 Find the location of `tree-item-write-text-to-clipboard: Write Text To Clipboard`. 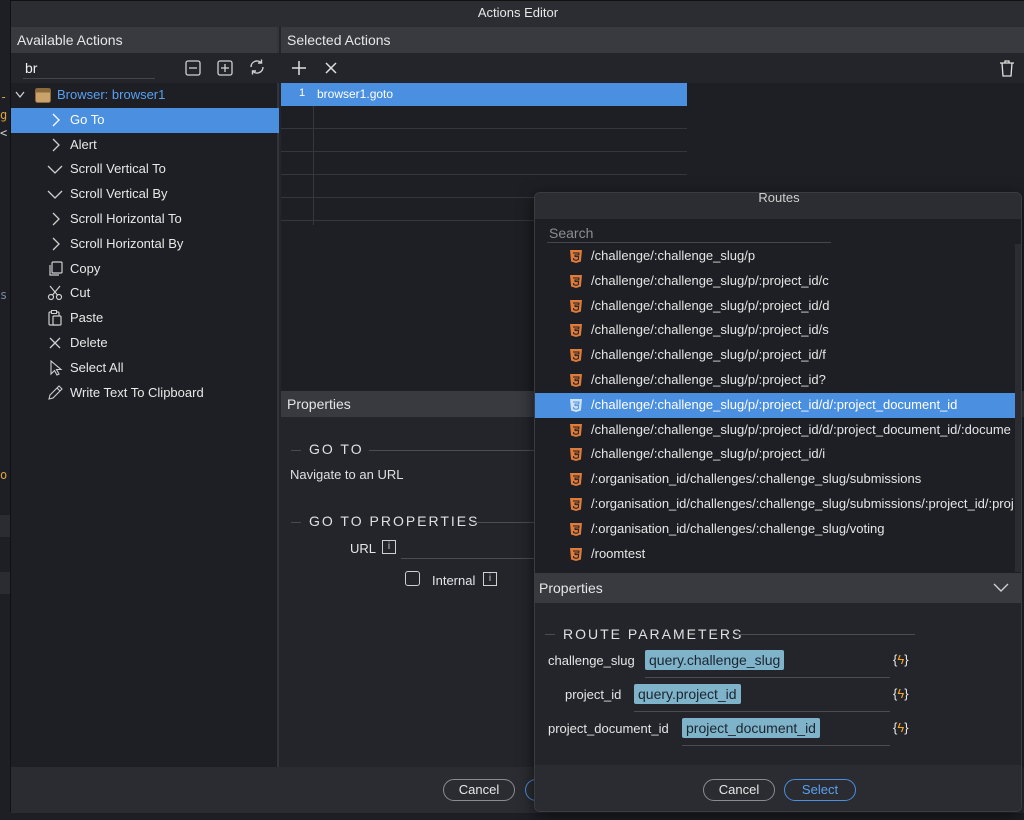

tree-item-write-text-to-clipboard: Write Text To Clipboard is located at coordinates (145, 393).